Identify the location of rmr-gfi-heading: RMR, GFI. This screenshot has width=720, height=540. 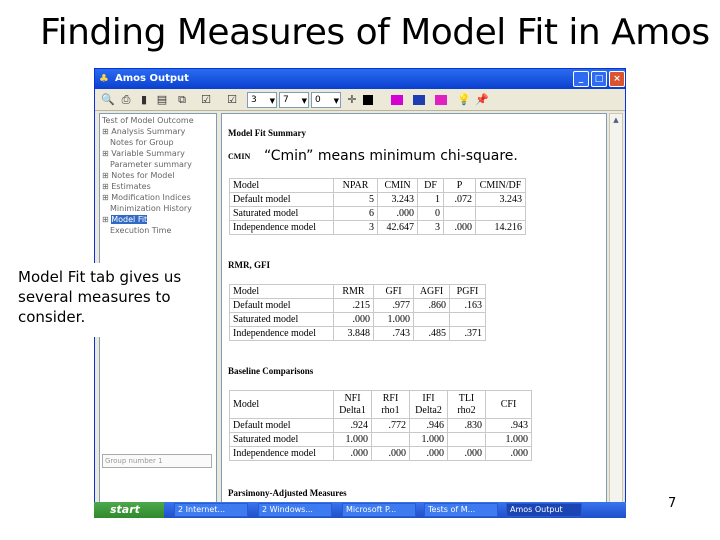
(249, 265).